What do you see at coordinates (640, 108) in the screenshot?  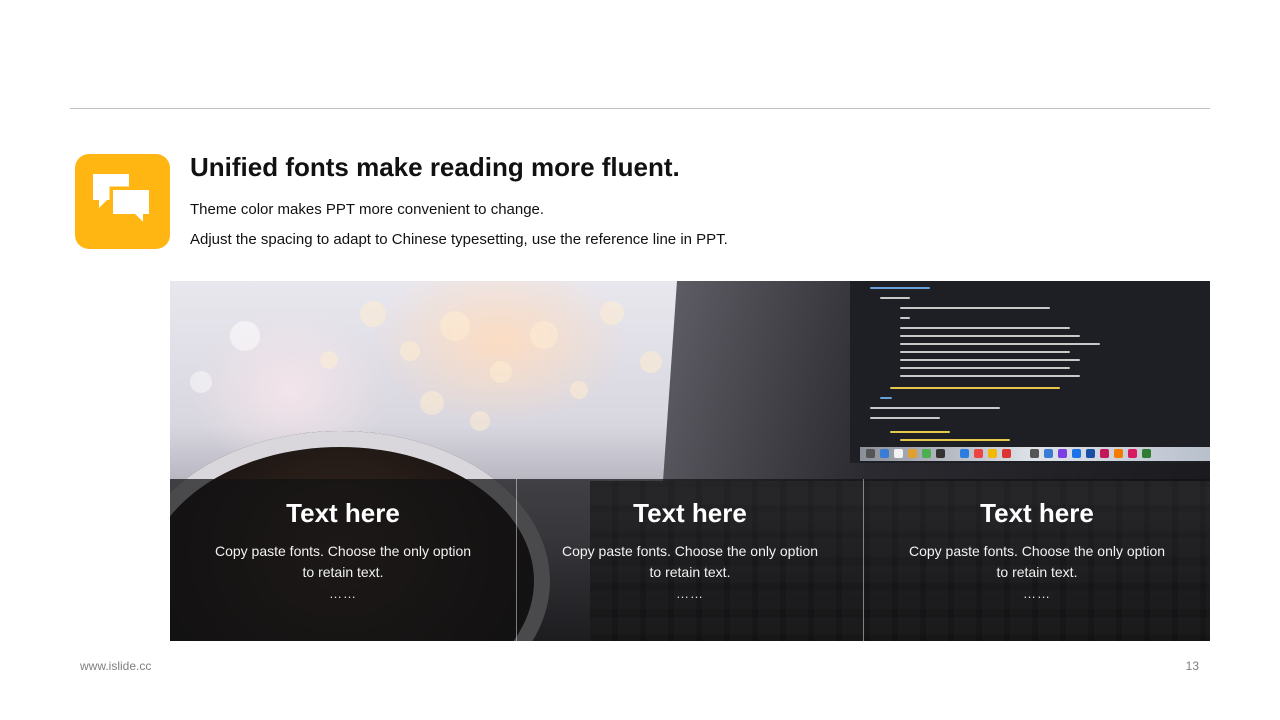 I see `top-divider` at bounding box center [640, 108].